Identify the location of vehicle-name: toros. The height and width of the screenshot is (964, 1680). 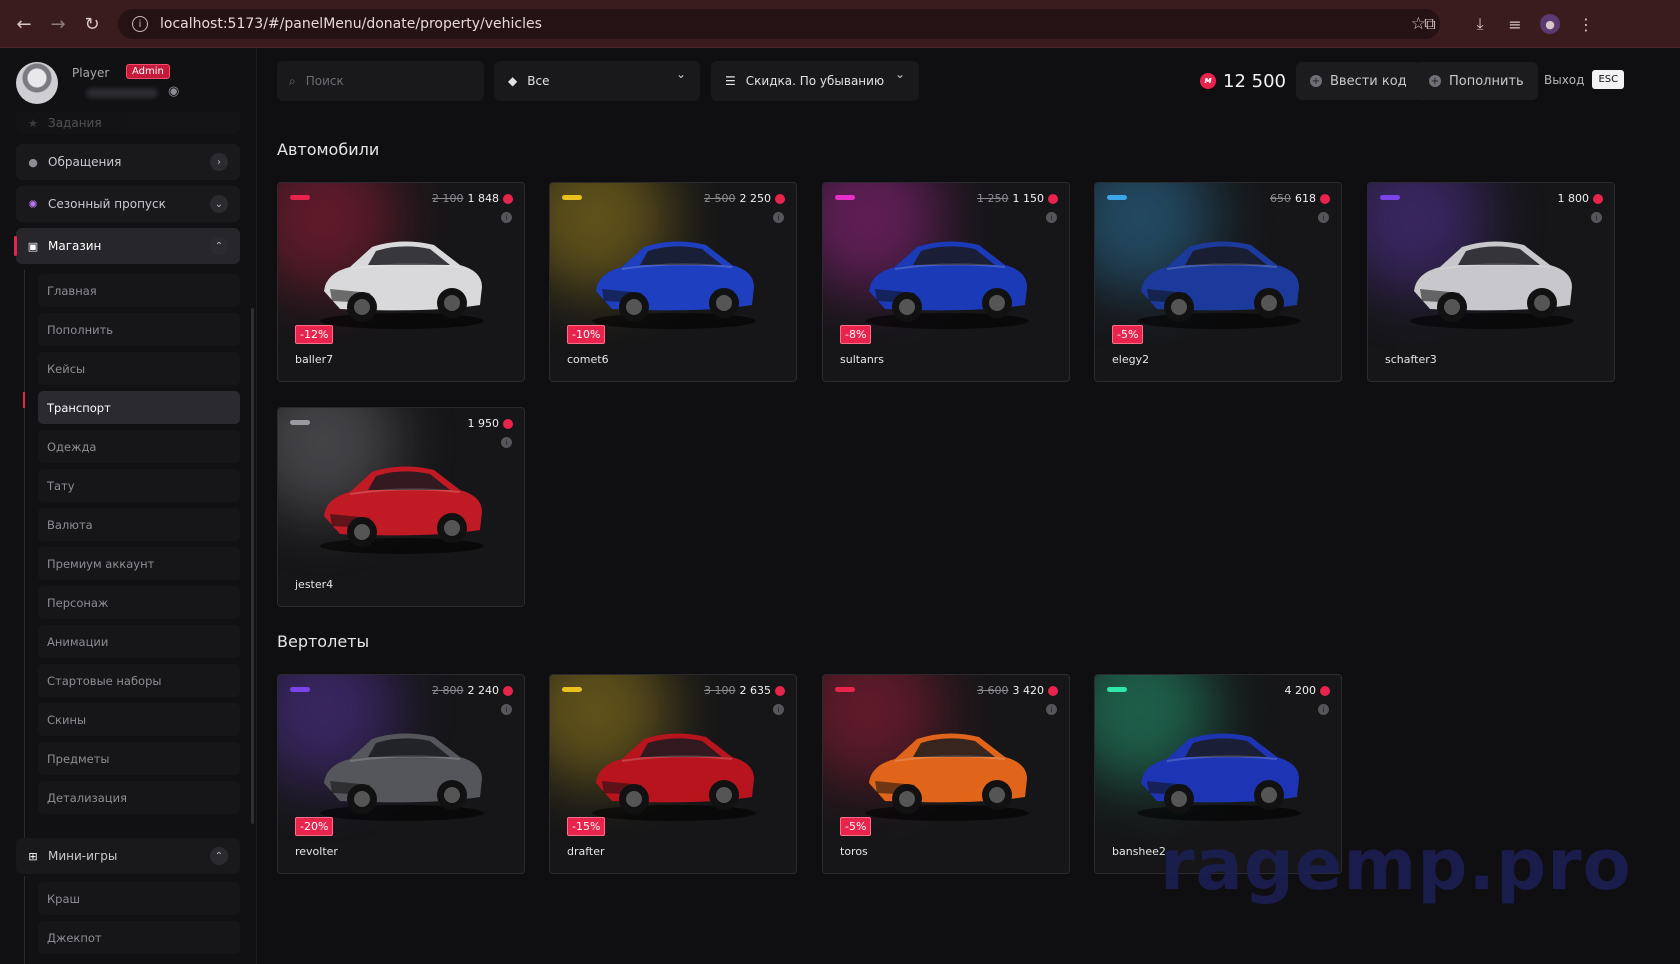
(854, 851).